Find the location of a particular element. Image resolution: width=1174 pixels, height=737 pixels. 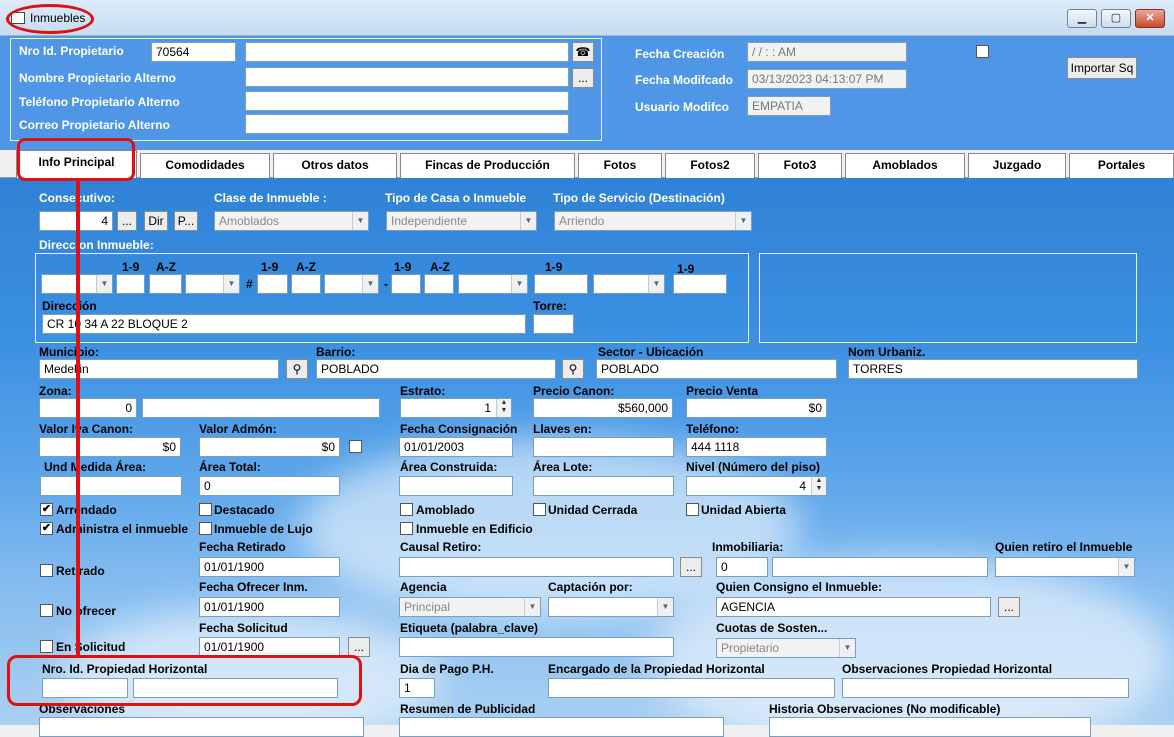

encargado-ph-input is located at coordinates (691, 688).